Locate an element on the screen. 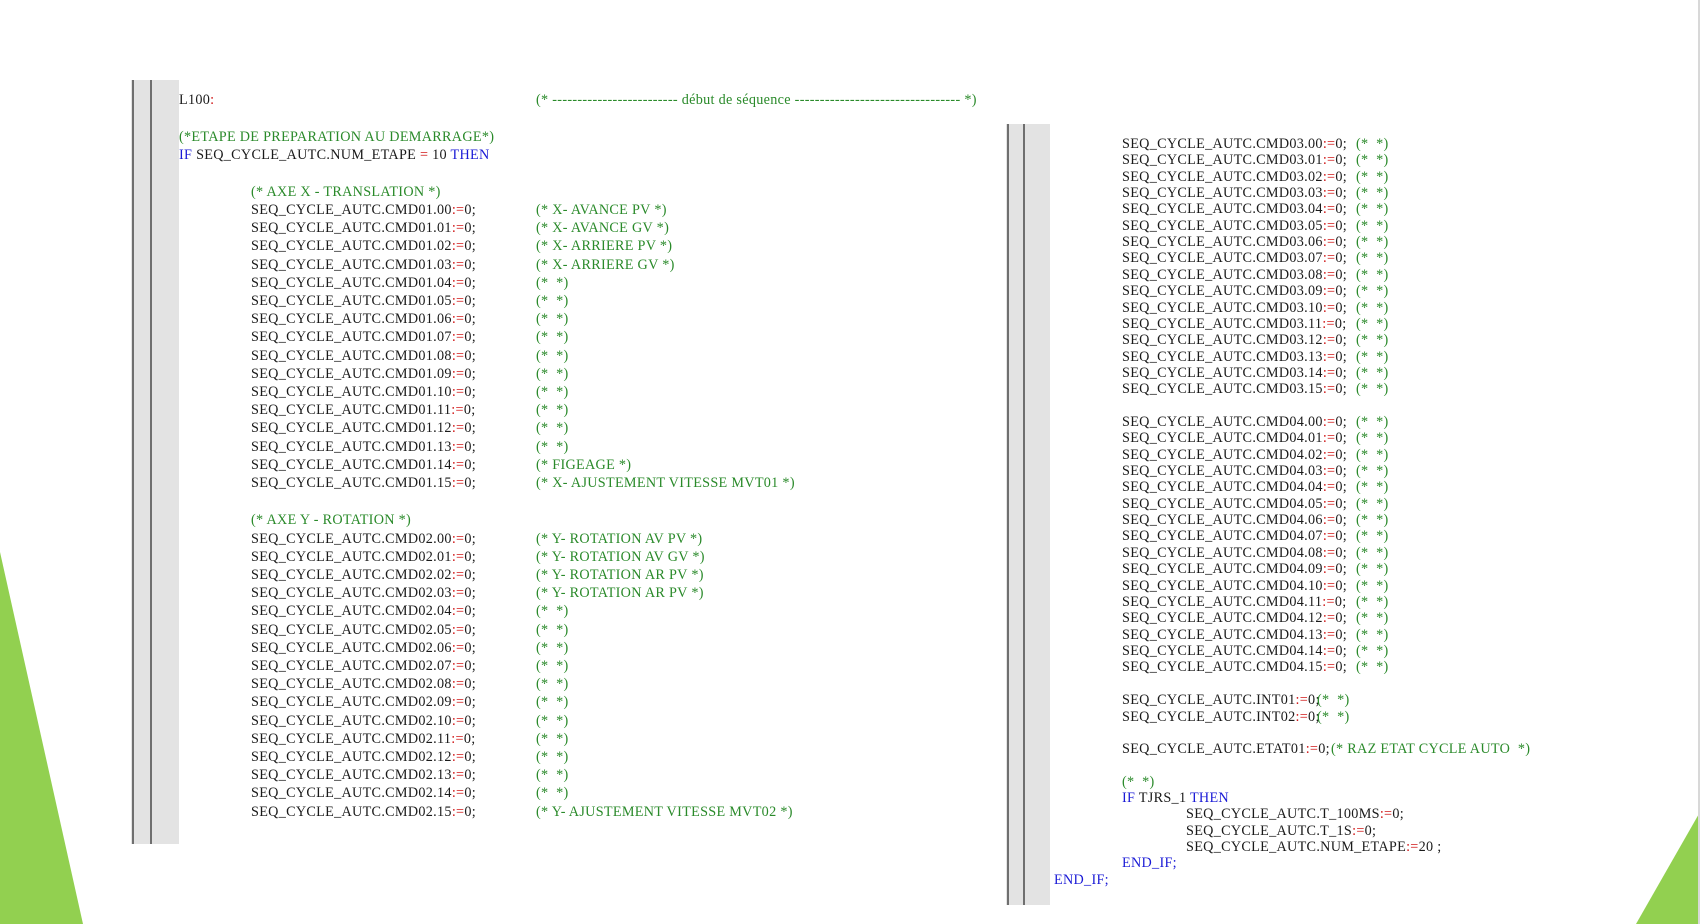 This screenshot has width=1700, height=924. left-code-line: SEQ_CYCLE_AUTC.CMD01.13:=0; (* *) is located at coordinates (409, 447).